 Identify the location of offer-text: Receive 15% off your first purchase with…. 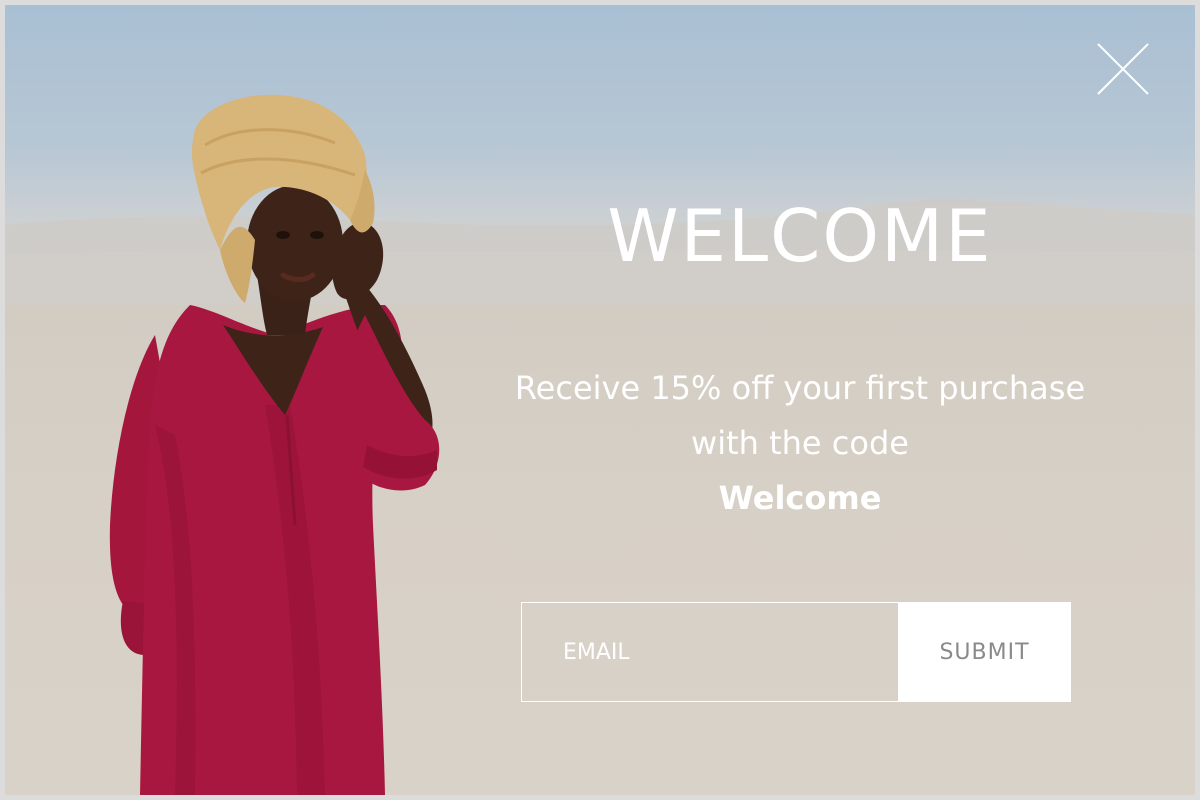
(800, 443).